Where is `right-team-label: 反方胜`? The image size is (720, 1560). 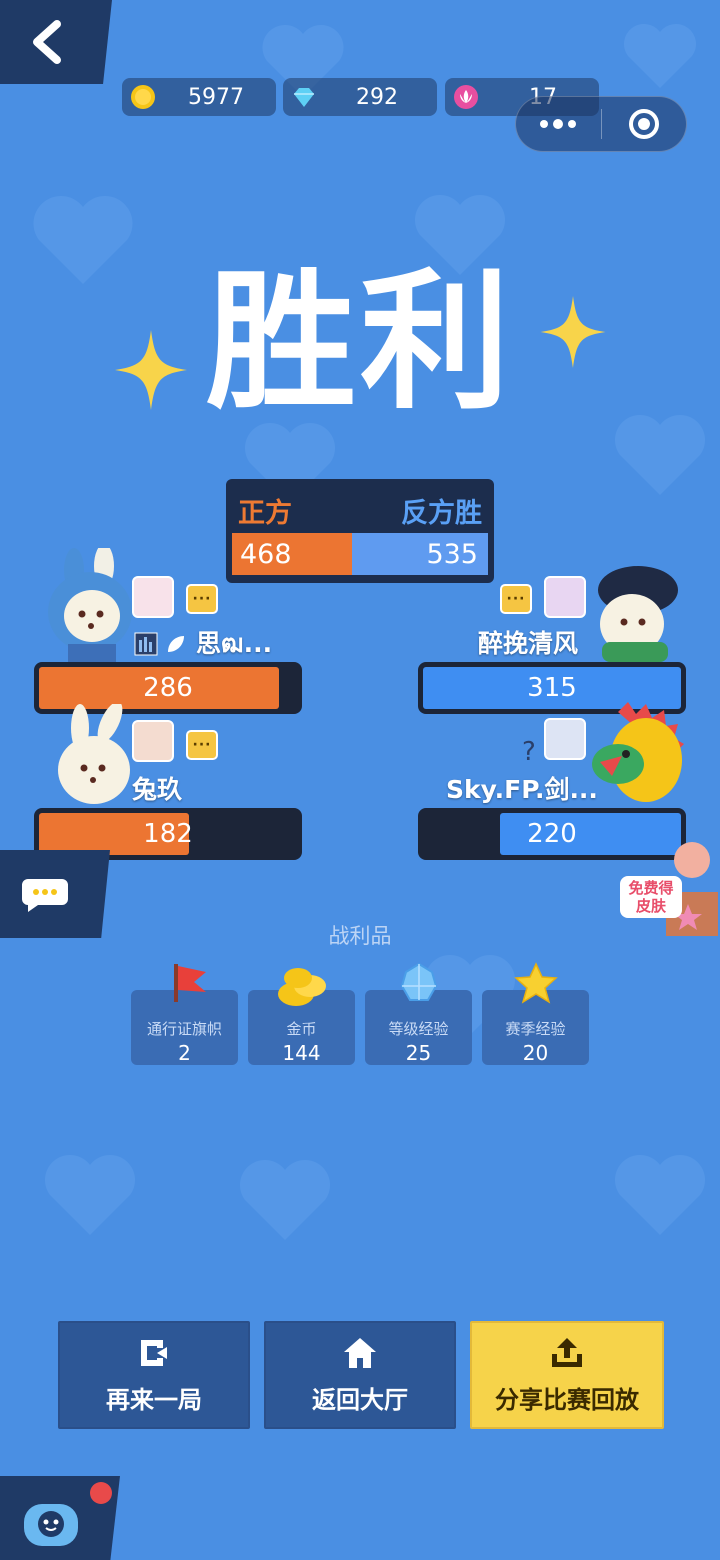
right-team-label: 反方胜 is located at coordinates (441, 513).